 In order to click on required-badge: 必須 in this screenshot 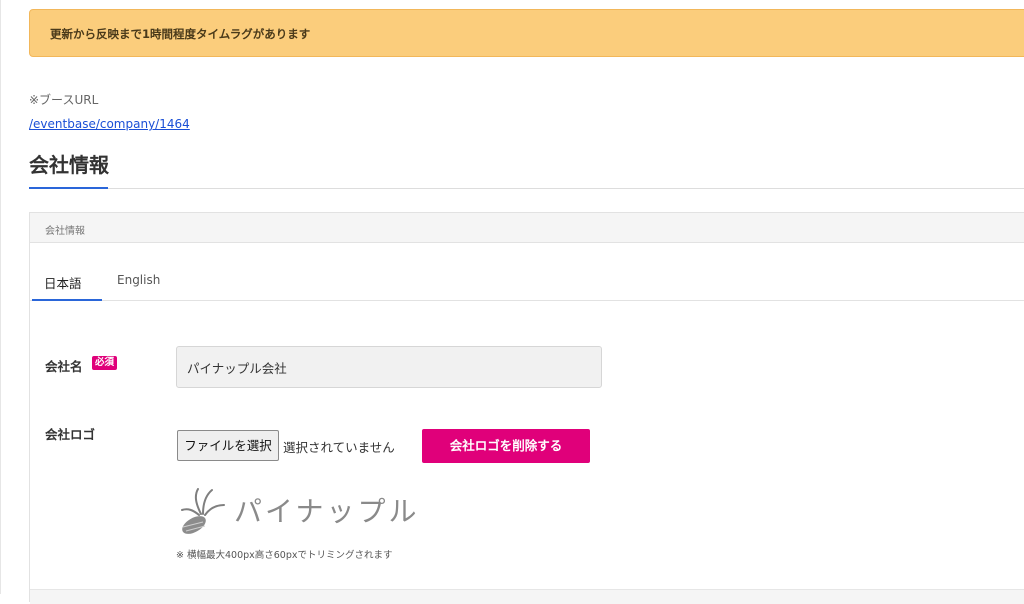, I will do `click(105, 363)`.